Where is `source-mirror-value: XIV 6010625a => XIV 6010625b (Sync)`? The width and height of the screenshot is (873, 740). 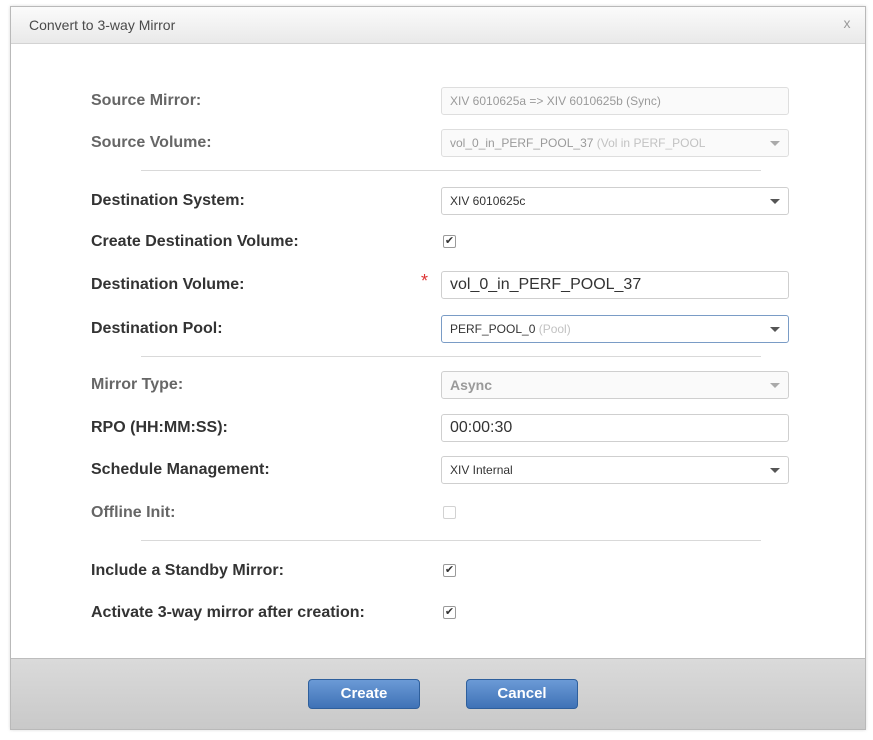 source-mirror-value: XIV 6010625a => XIV 6010625b (Sync) is located at coordinates (555, 101).